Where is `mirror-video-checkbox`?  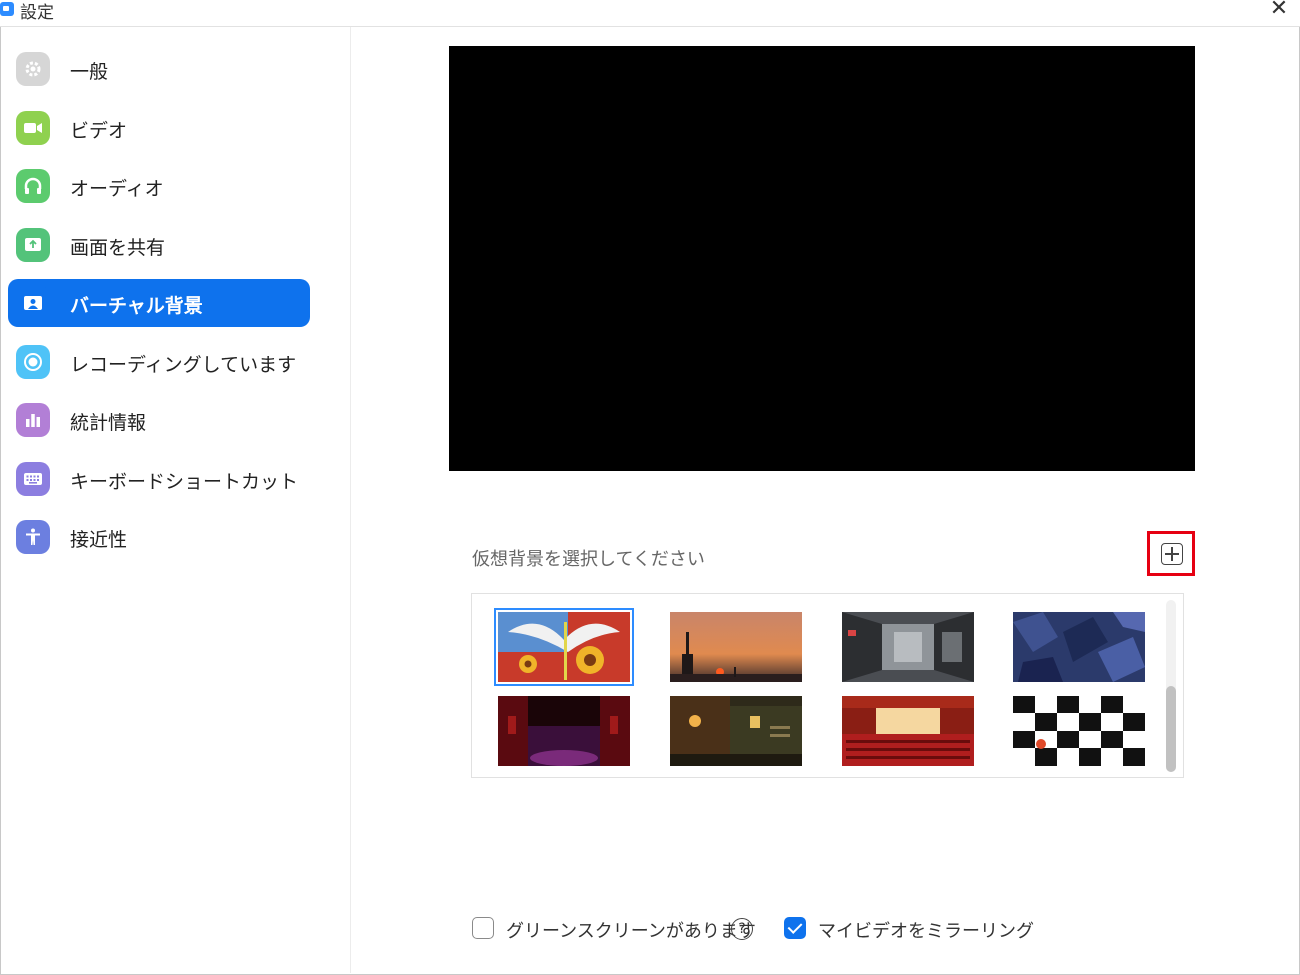
mirror-video-checkbox is located at coordinates (795, 928).